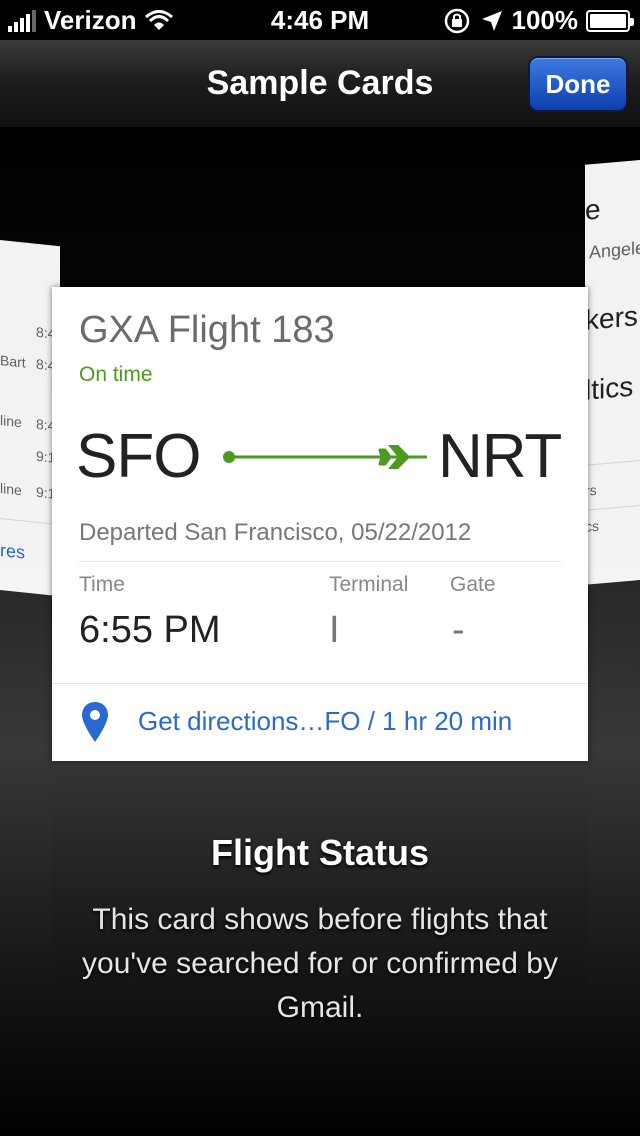  I want to click on directions-text: Get directions…FO / 1 hr 20 min, so click(325, 721).